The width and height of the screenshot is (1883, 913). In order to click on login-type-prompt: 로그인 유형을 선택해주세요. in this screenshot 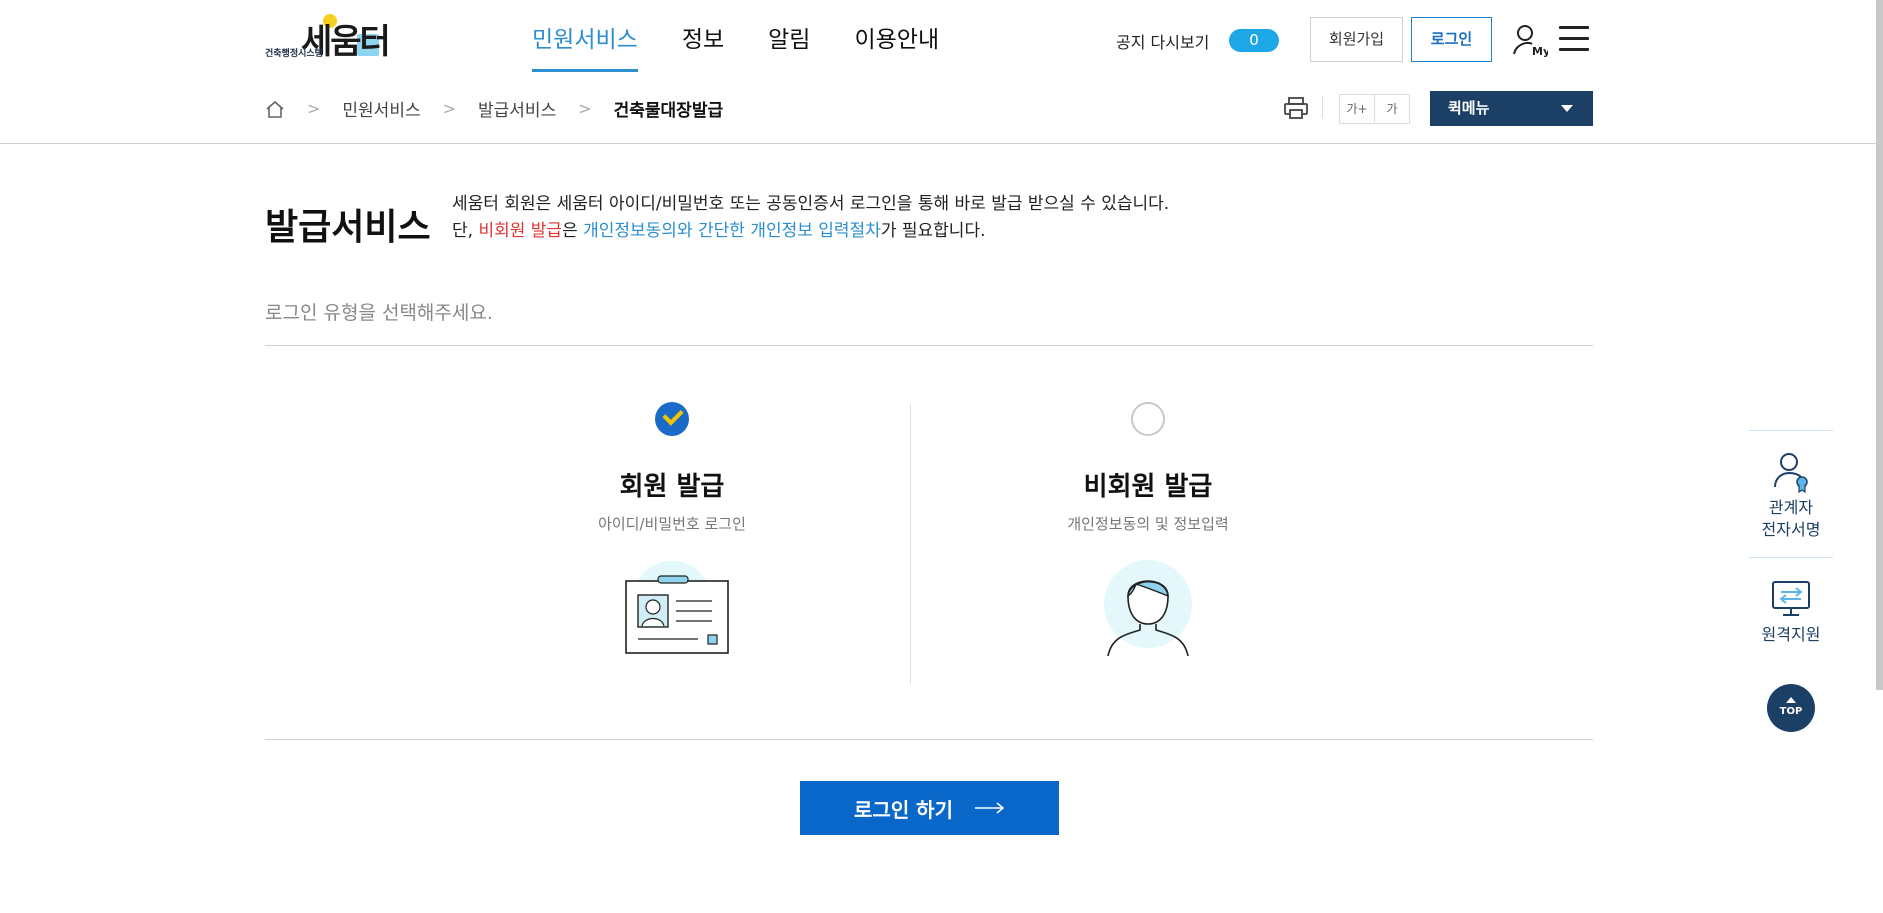, I will do `click(379, 313)`.